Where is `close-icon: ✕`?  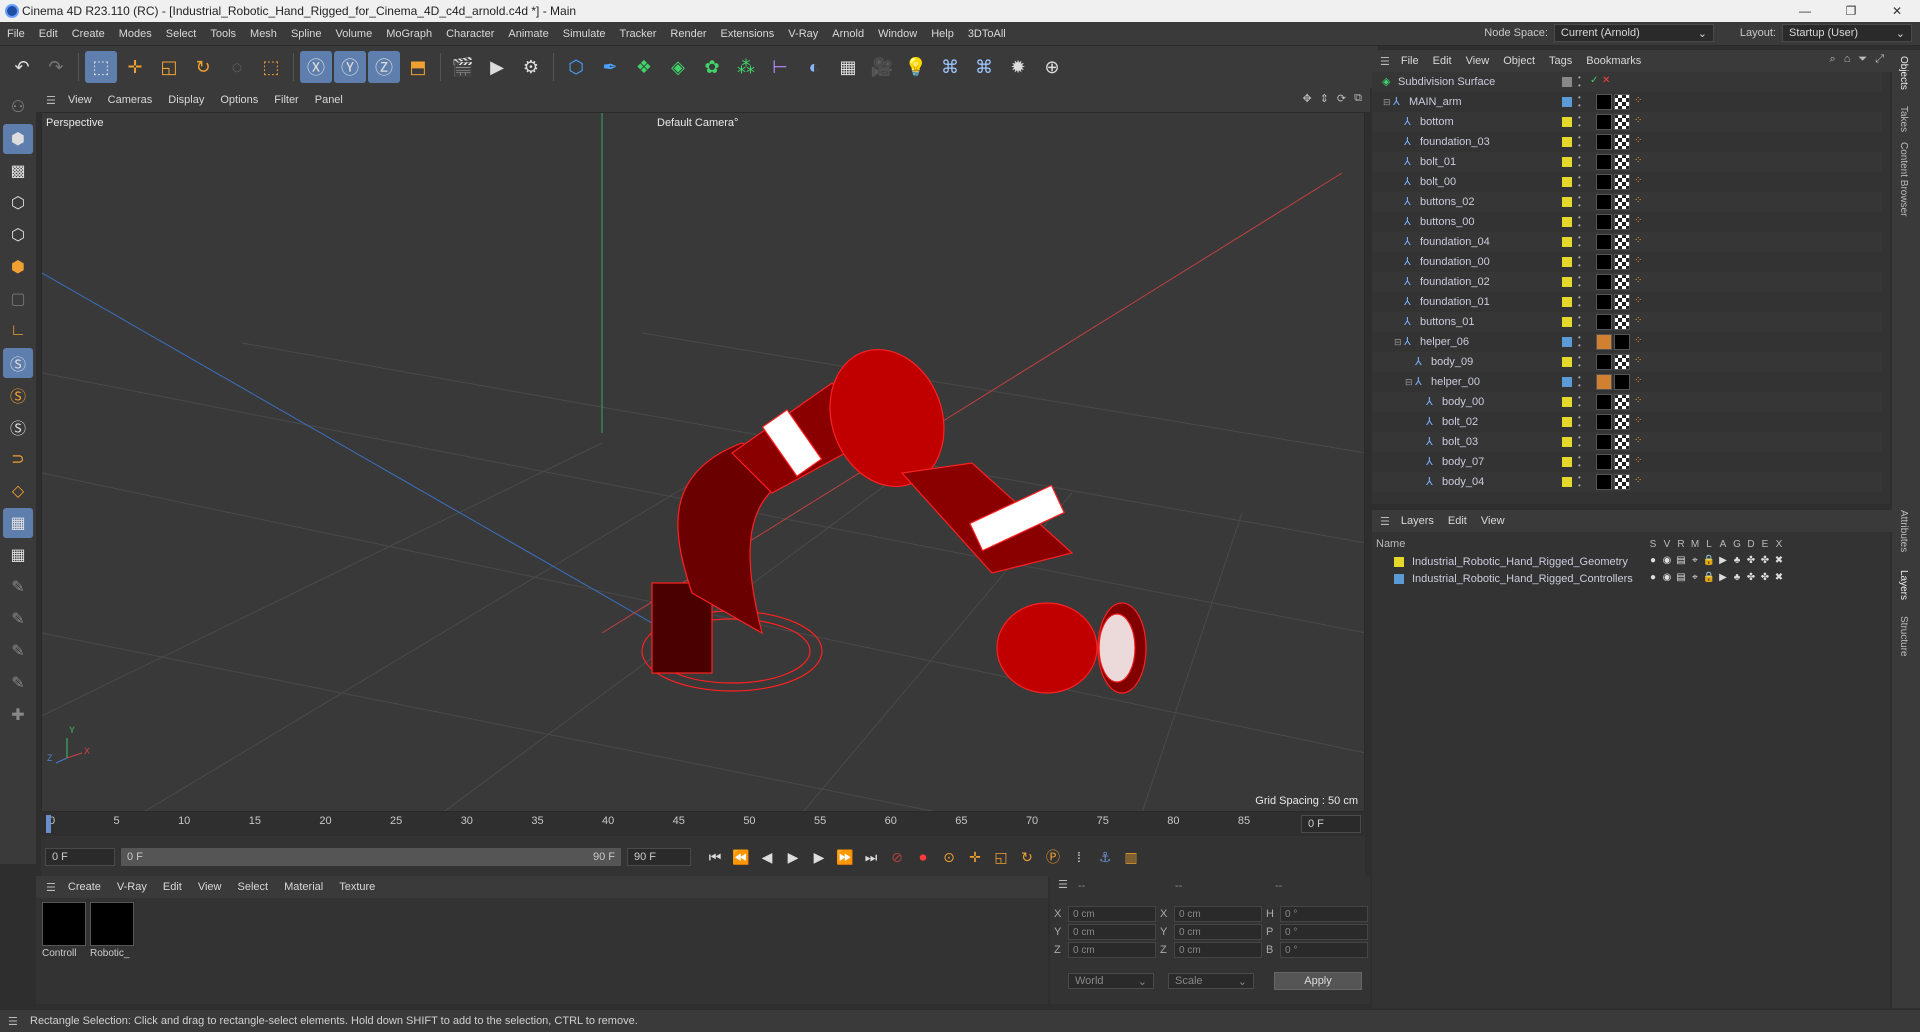 close-icon: ✕ is located at coordinates (1606, 80).